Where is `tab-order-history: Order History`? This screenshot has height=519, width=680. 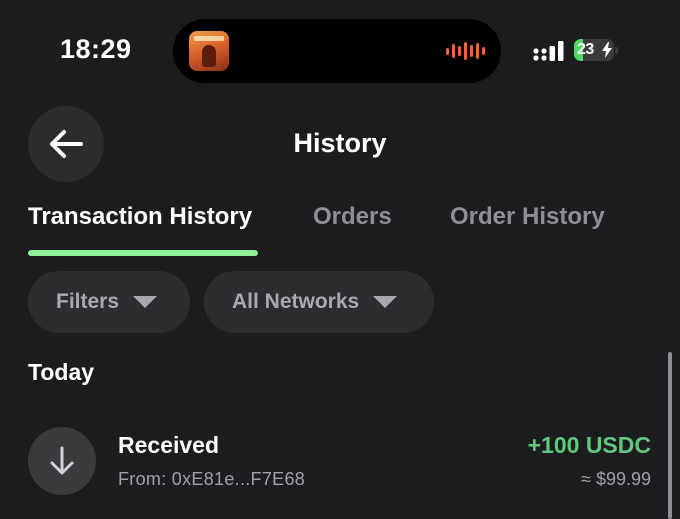 tab-order-history: Order History is located at coordinates (527, 217).